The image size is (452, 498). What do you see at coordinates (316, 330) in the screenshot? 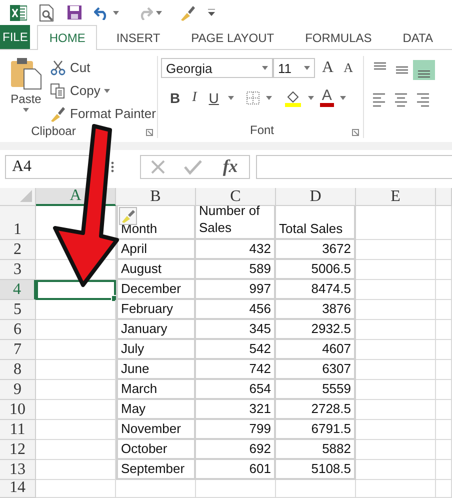
I see `table-cell: 2932.5` at bounding box center [316, 330].